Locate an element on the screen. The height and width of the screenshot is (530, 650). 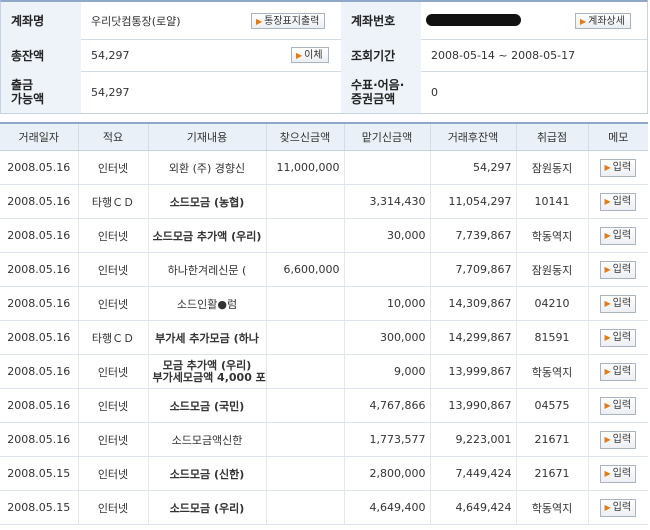
cell-description: 소드모금 (국민) is located at coordinates (206, 405).